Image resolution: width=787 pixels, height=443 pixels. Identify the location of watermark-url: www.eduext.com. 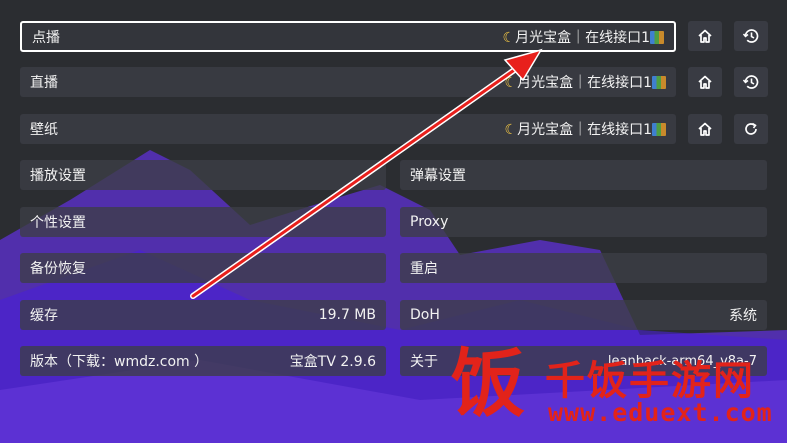
(660, 412).